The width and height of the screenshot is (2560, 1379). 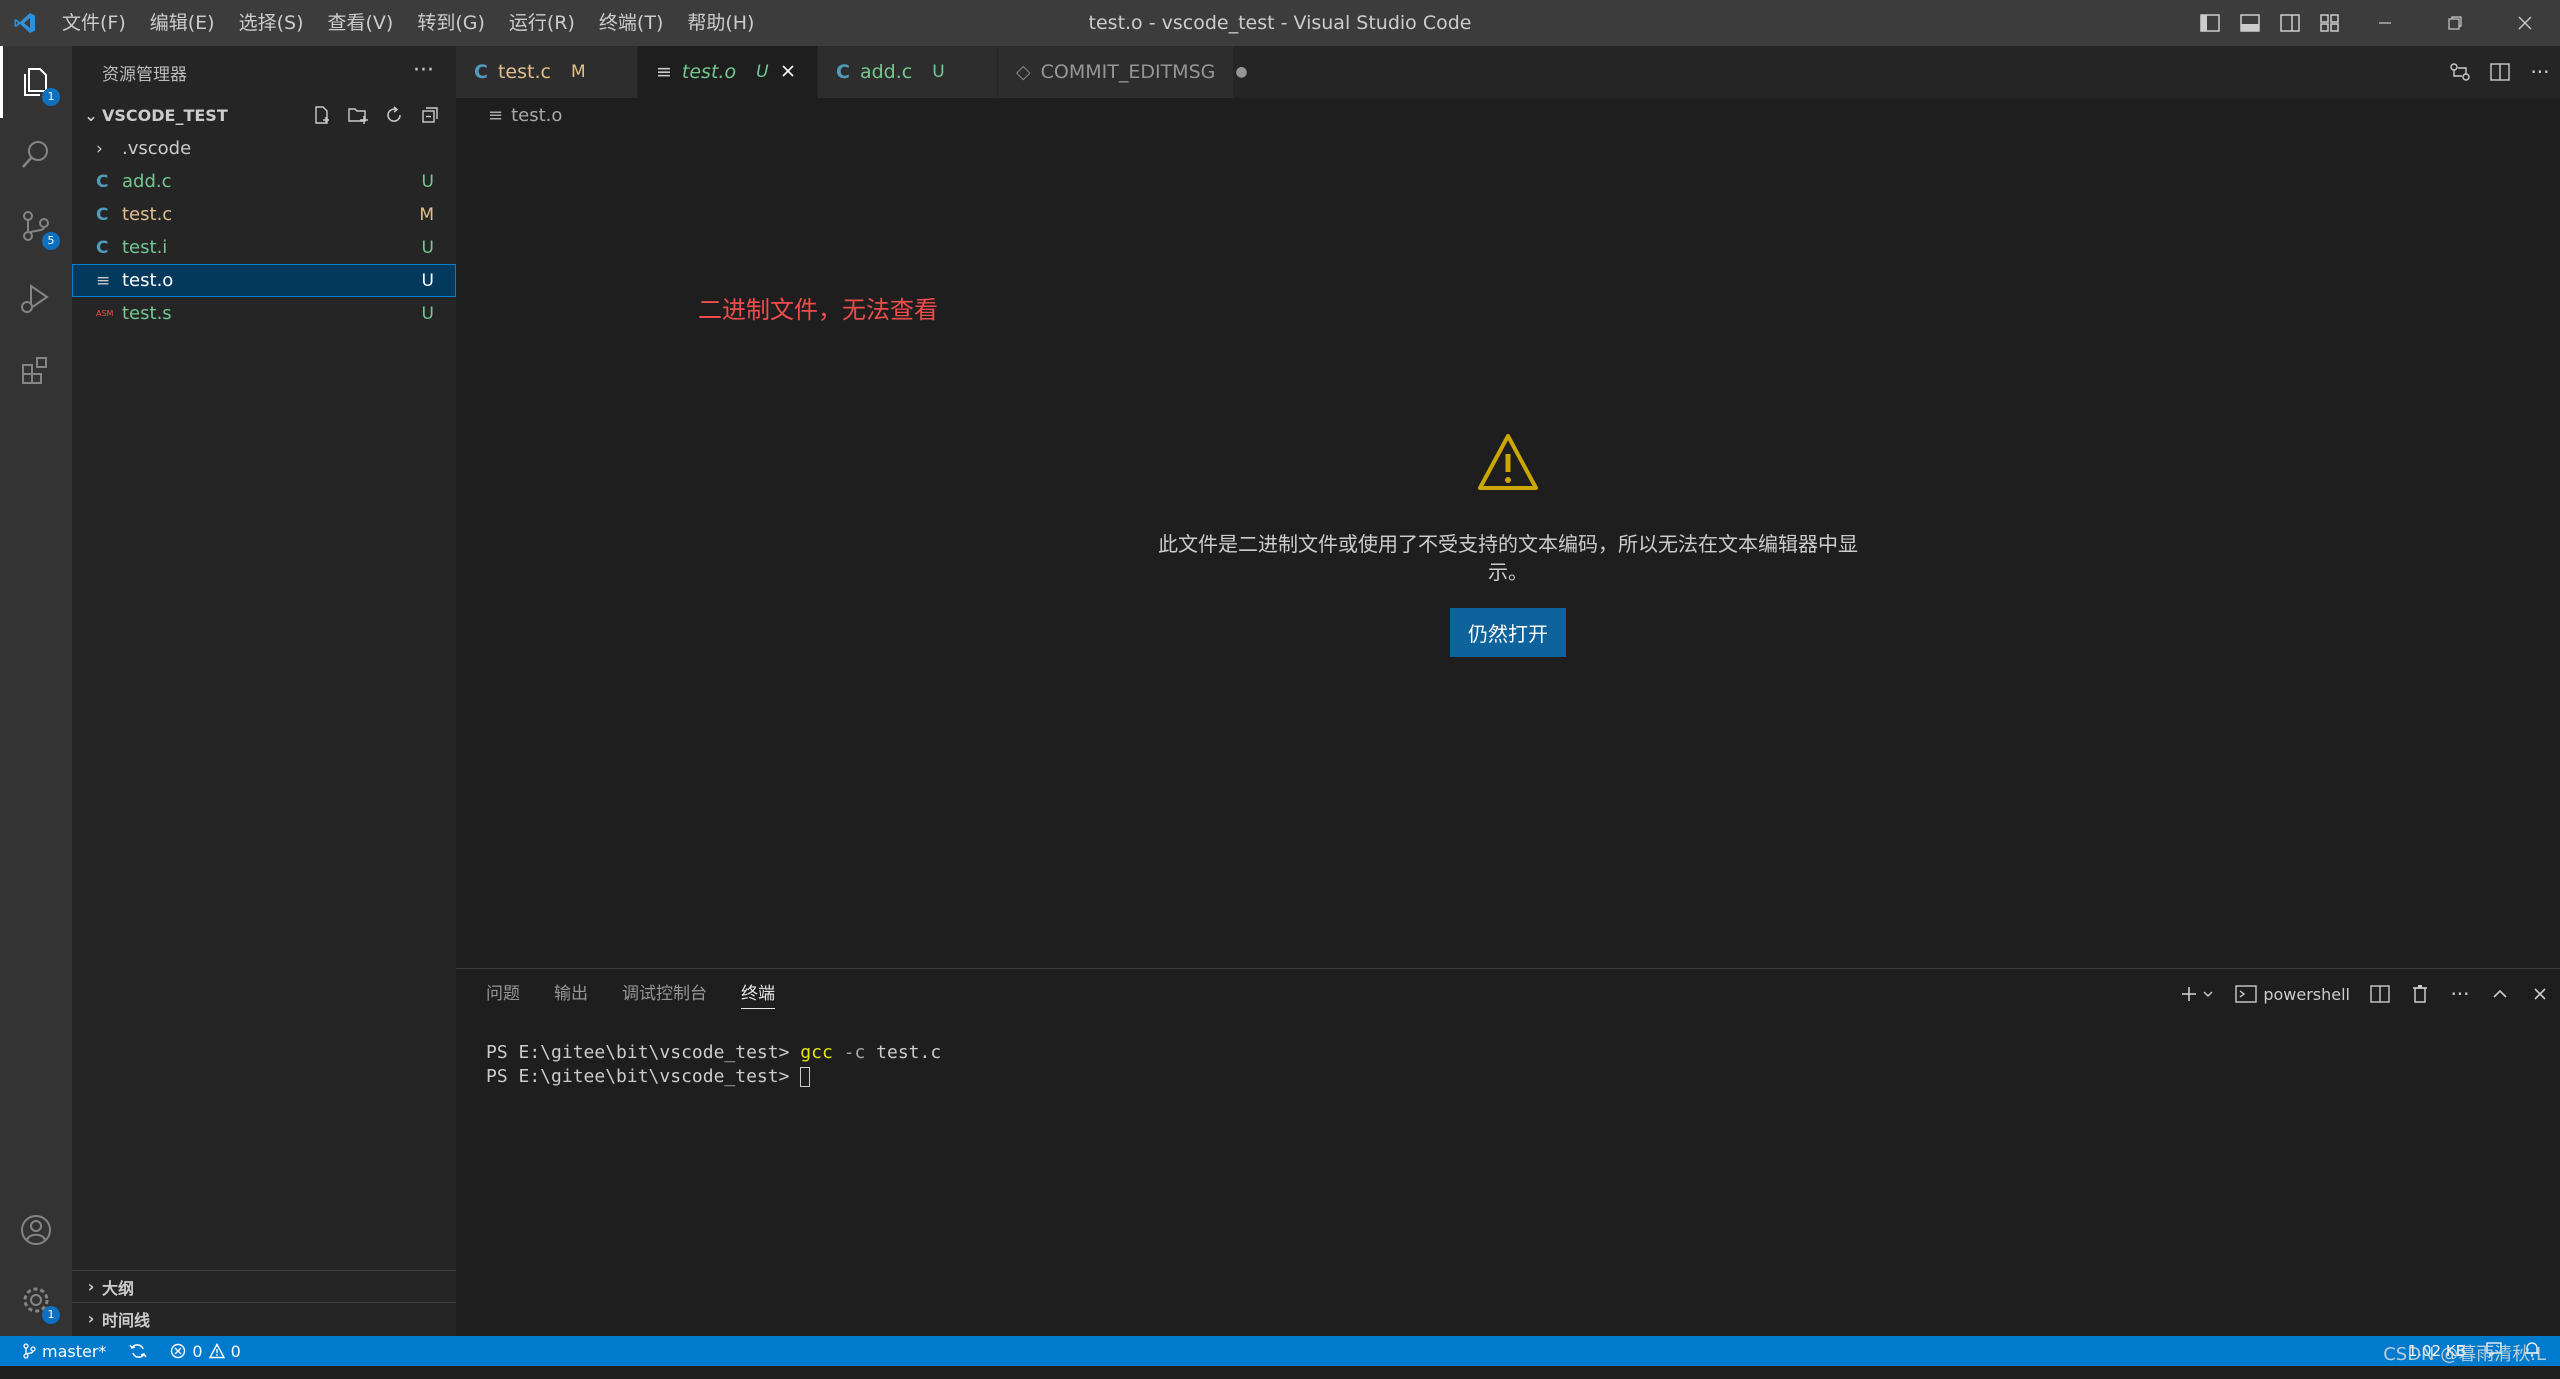 What do you see at coordinates (631, 23) in the screenshot?
I see `menu-terminal: 终端(T)` at bounding box center [631, 23].